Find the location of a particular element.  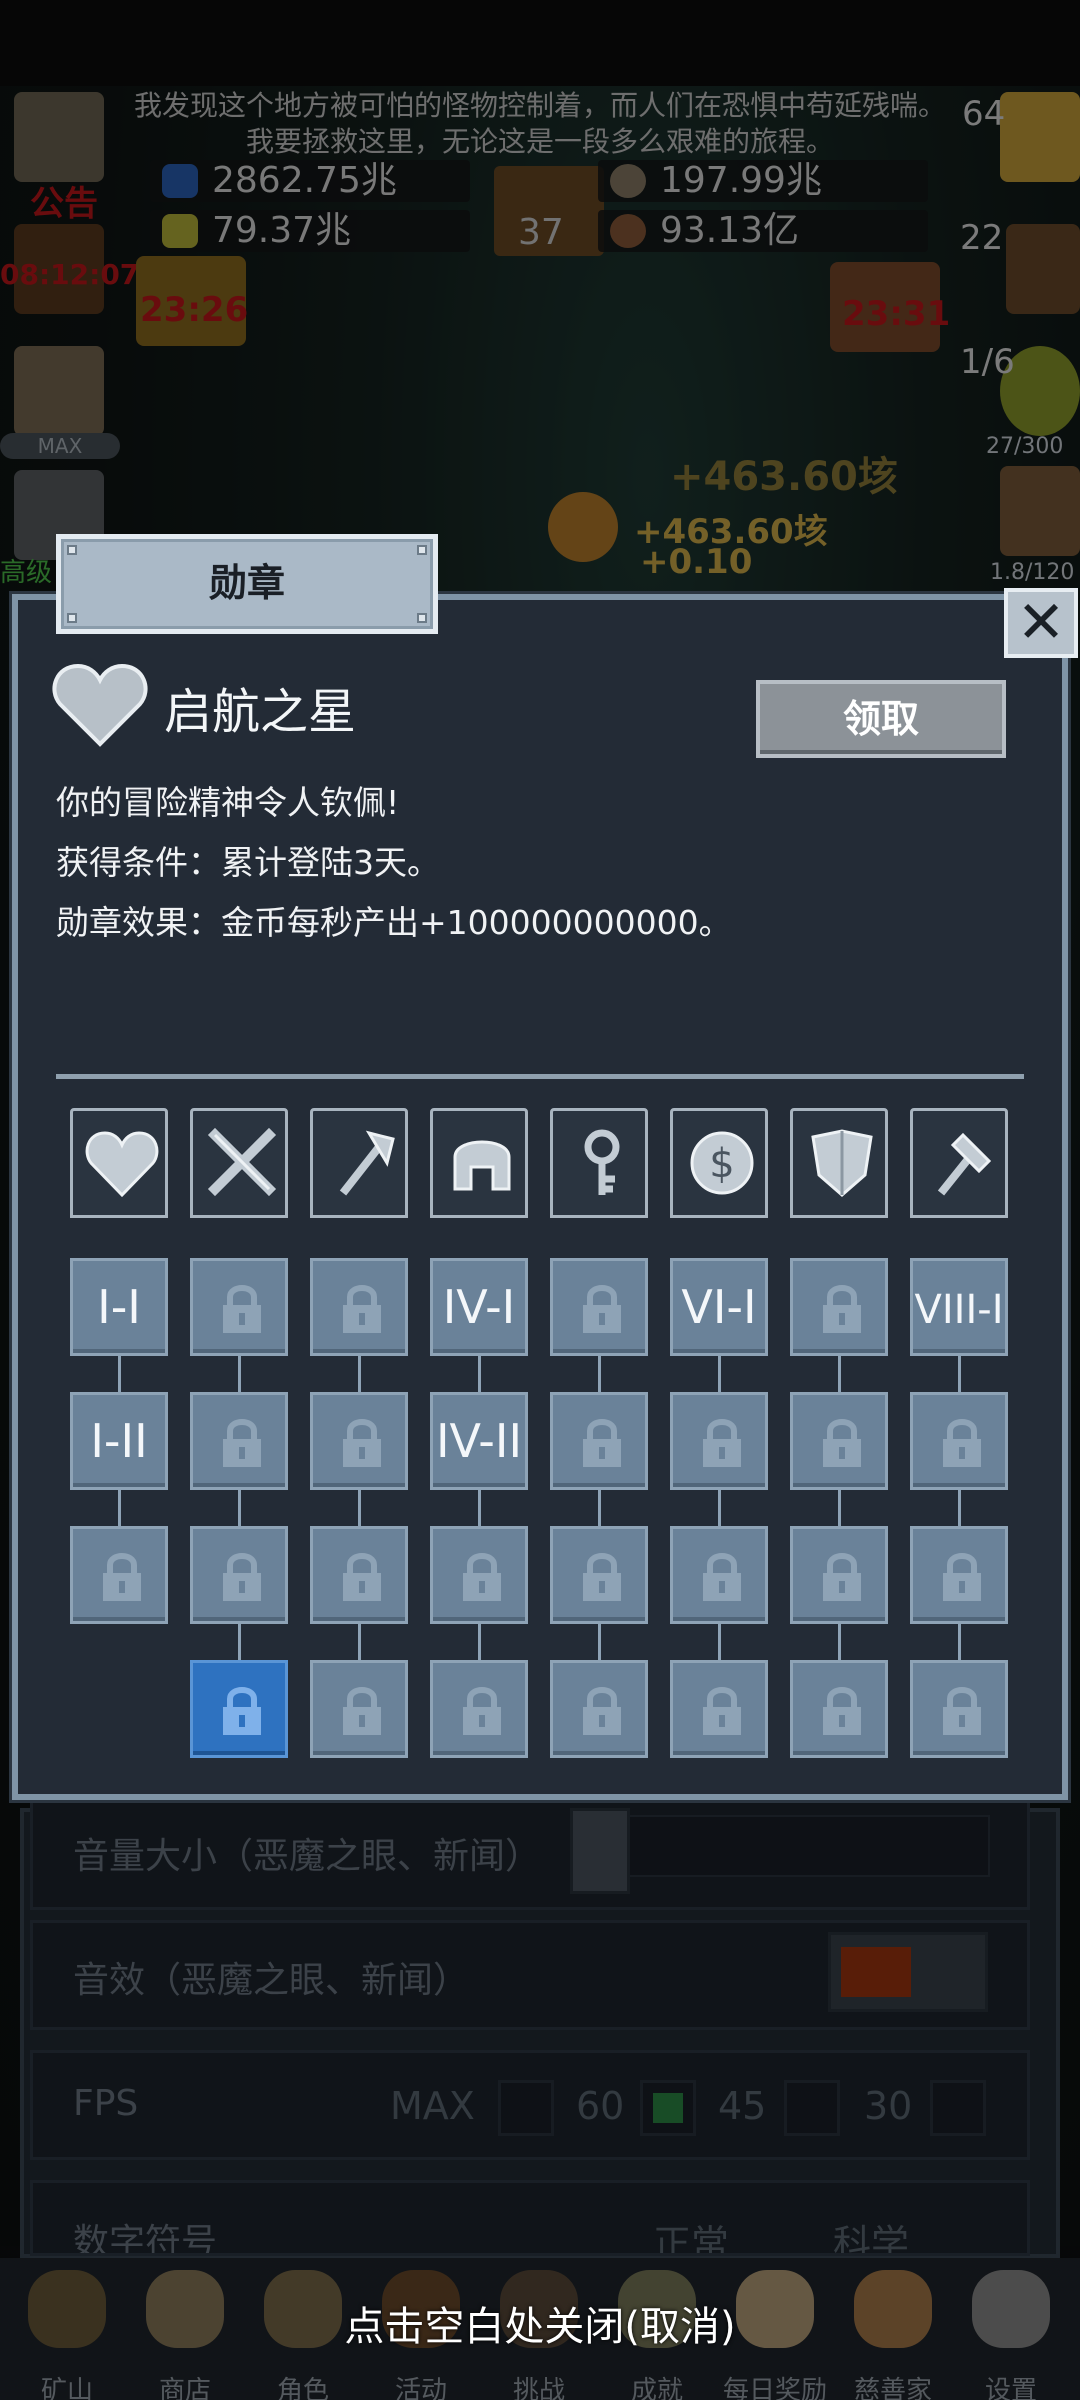

medal-category-axe is located at coordinates (359, 1163).